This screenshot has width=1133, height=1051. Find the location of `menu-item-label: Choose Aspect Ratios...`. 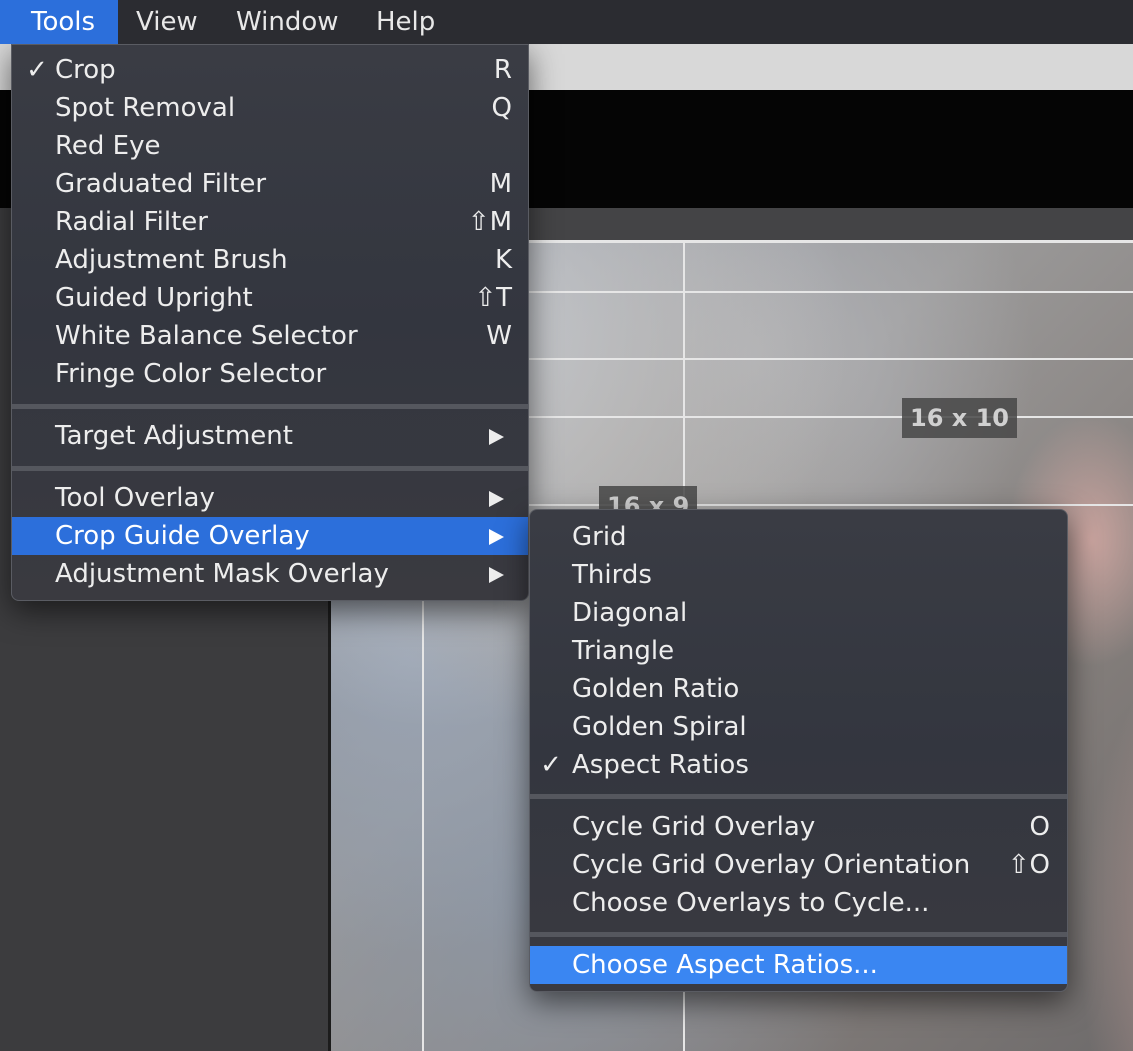

menu-item-label: Choose Aspect Ratios... is located at coordinates (725, 965).